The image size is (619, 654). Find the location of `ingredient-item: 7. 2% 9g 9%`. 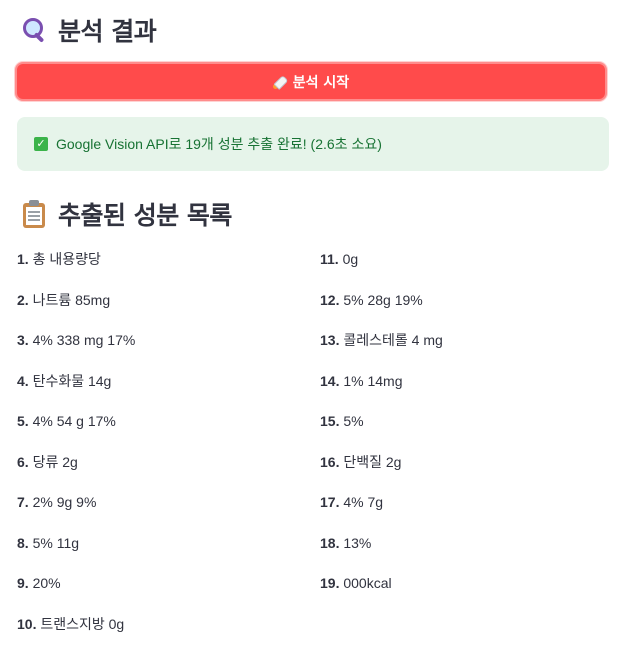

ingredient-item: 7. 2% 9g 9% is located at coordinates (76, 512).